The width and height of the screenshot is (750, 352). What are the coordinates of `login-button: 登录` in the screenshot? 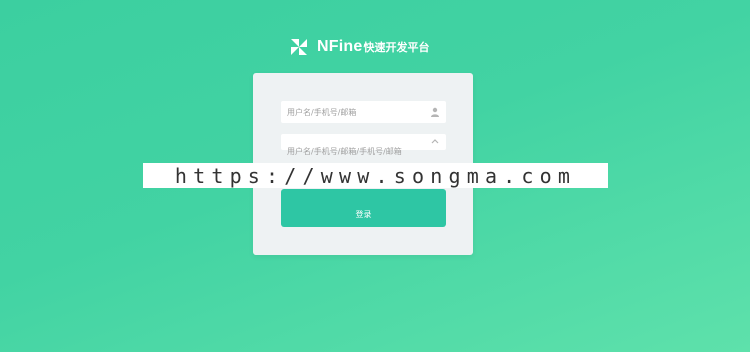 It's located at (363, 208).